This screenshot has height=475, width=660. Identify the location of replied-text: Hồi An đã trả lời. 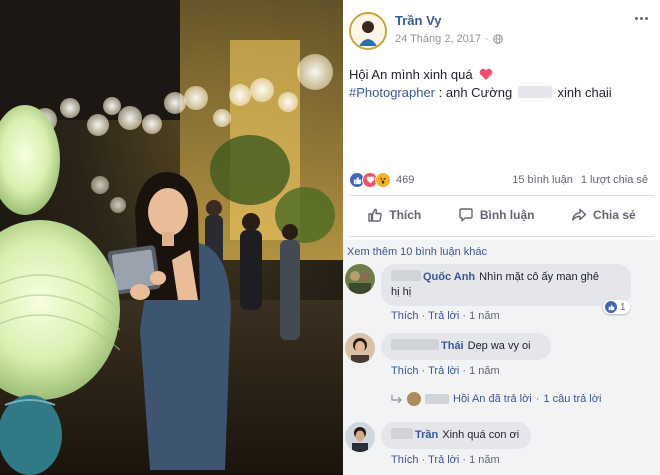
(492, 399).